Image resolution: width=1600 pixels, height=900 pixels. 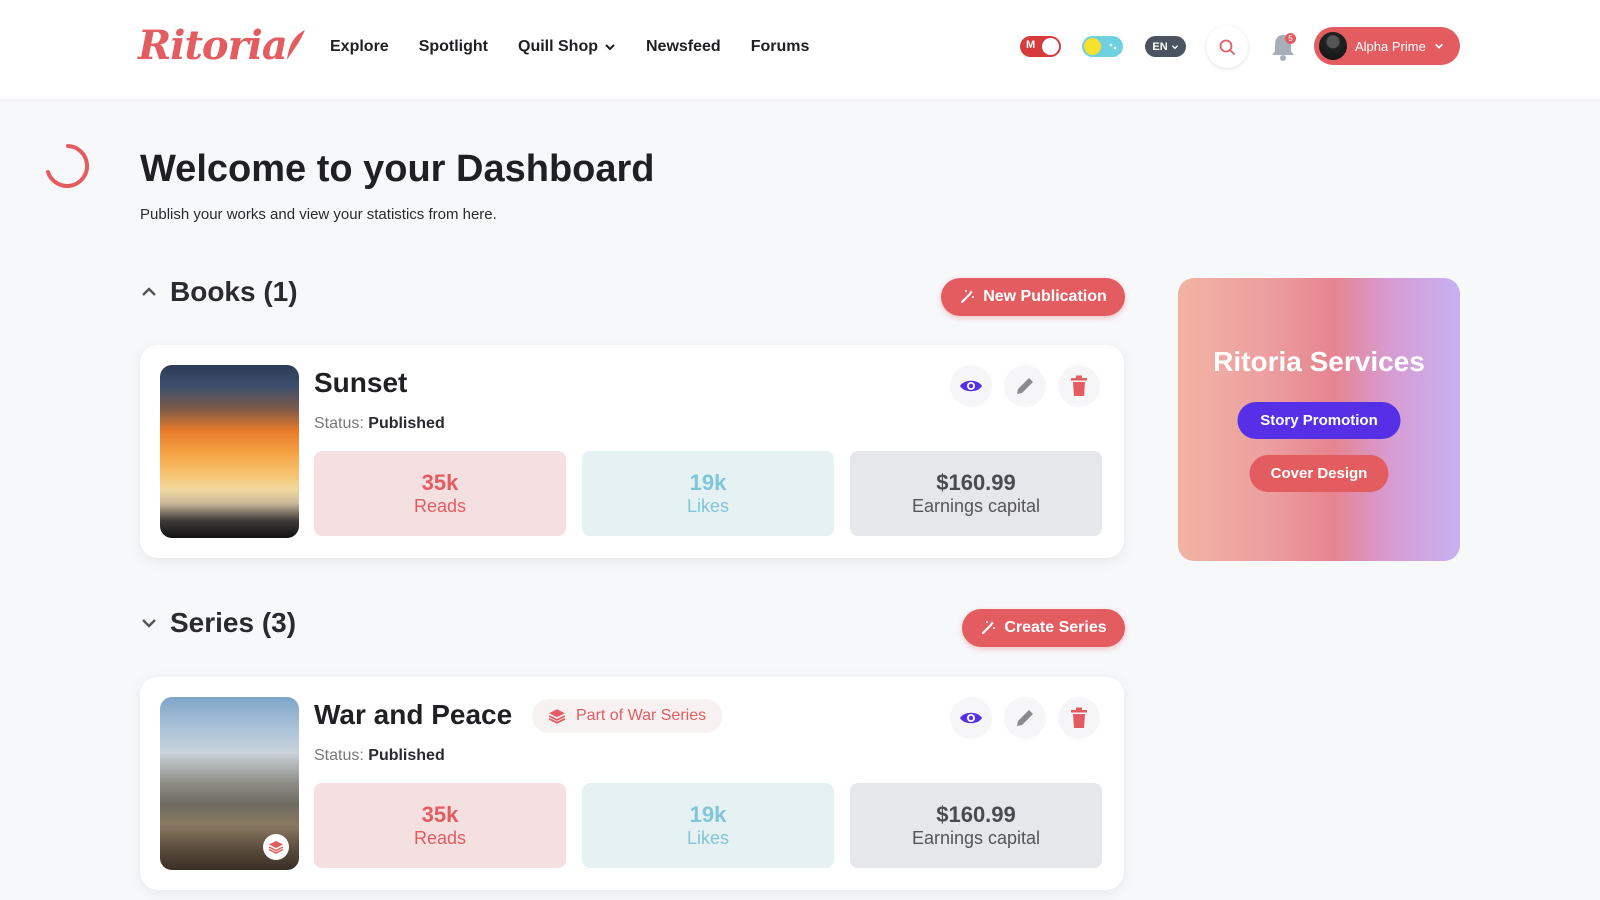 I want to click on series-badge, so click(x=276, y=847).